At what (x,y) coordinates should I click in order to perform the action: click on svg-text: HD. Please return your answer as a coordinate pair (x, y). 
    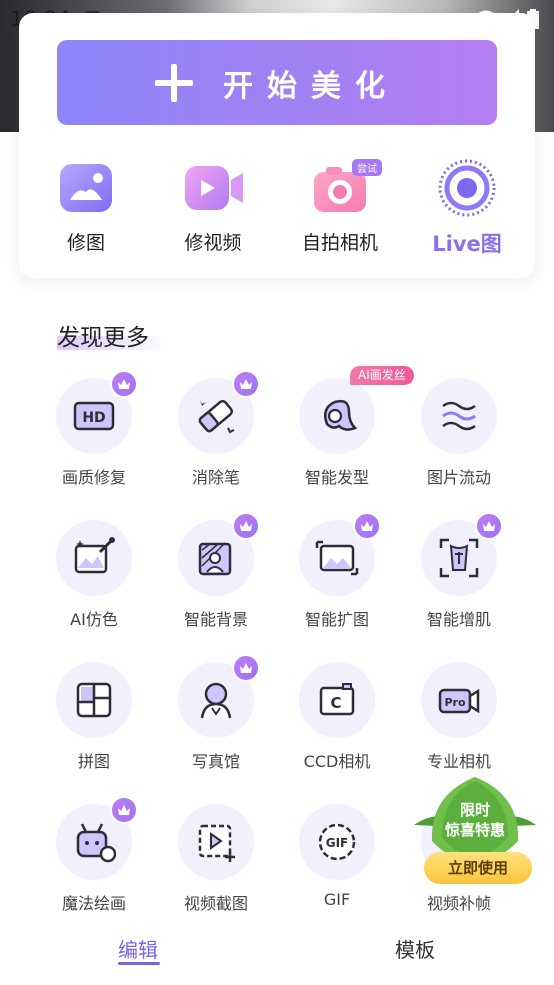
    Looking at the image, I should click on (93, 418).